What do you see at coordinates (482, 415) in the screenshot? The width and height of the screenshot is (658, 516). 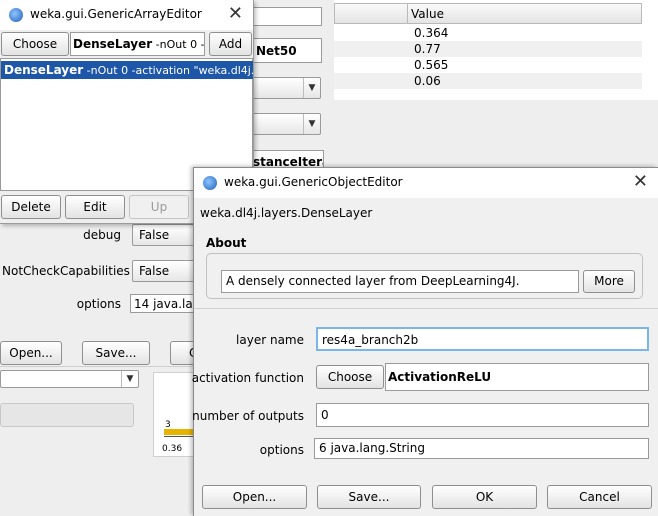 I see `number-of-outputs-field: 0` at bounding box center [482, 415].